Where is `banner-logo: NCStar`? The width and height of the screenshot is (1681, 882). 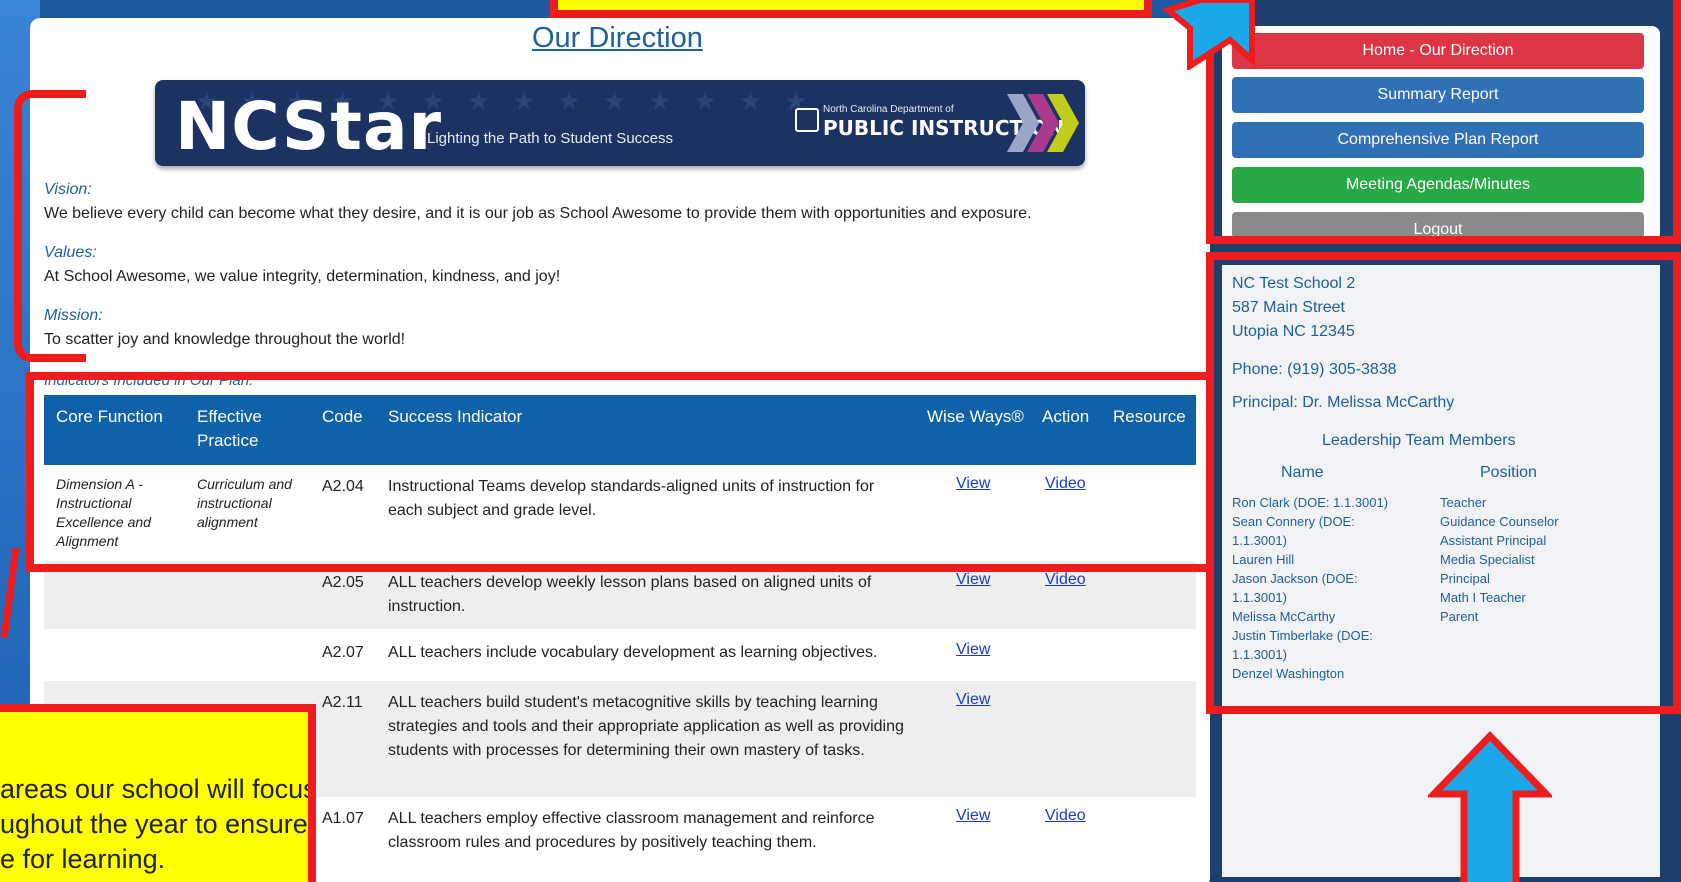
banner-logo: NCStar is located at coordinates (309, 126).